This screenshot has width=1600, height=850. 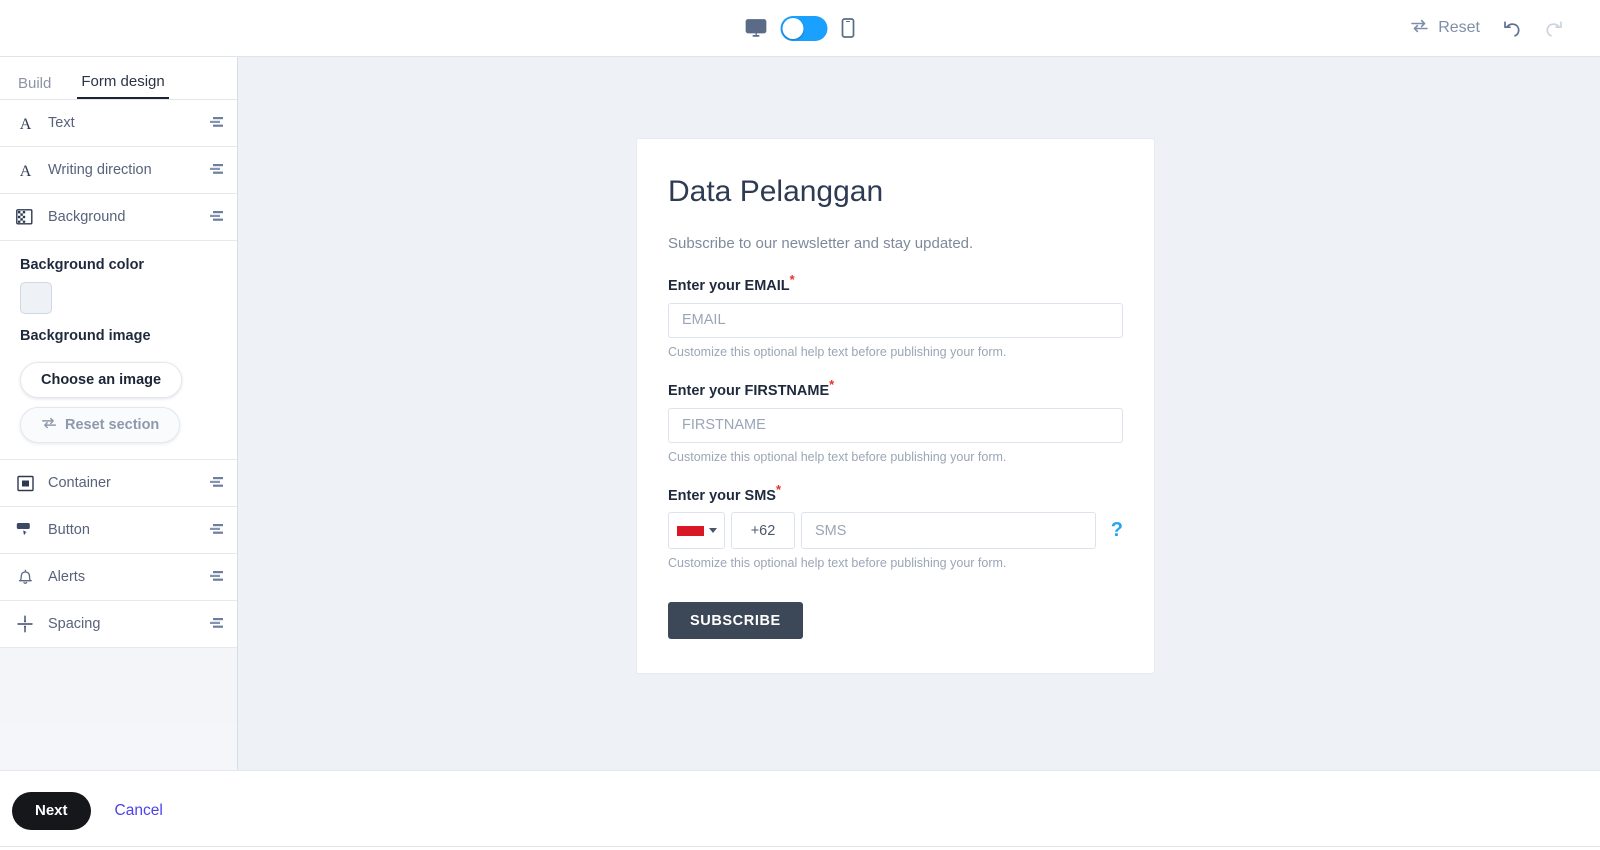 I want to click on toggle-knob, so click(x=793, y=28).